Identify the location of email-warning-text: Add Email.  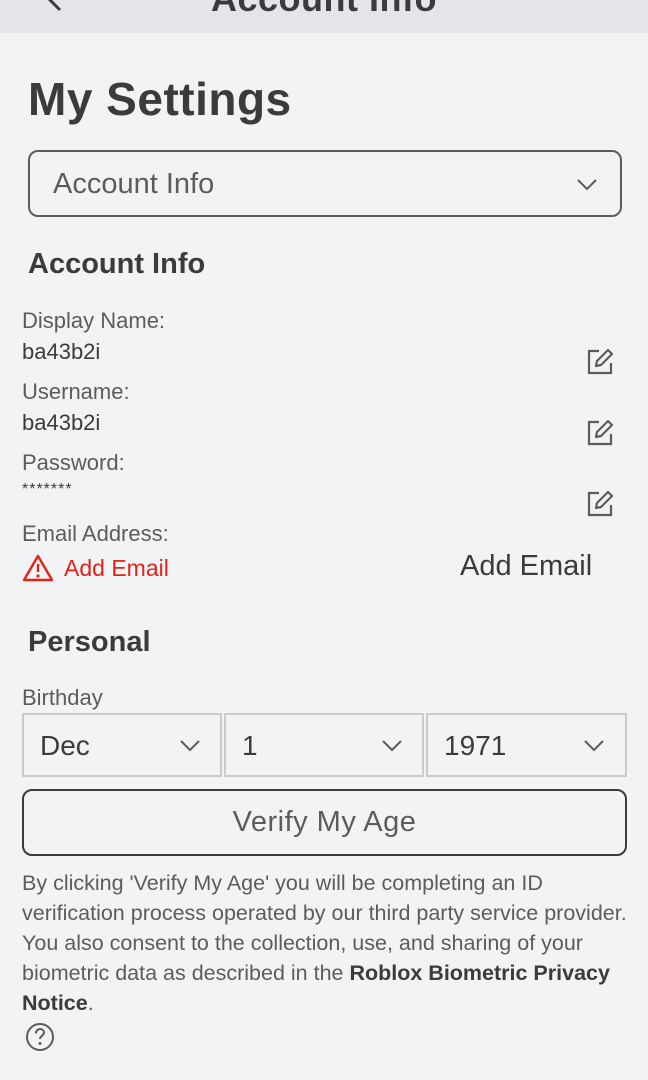
(116, 567).